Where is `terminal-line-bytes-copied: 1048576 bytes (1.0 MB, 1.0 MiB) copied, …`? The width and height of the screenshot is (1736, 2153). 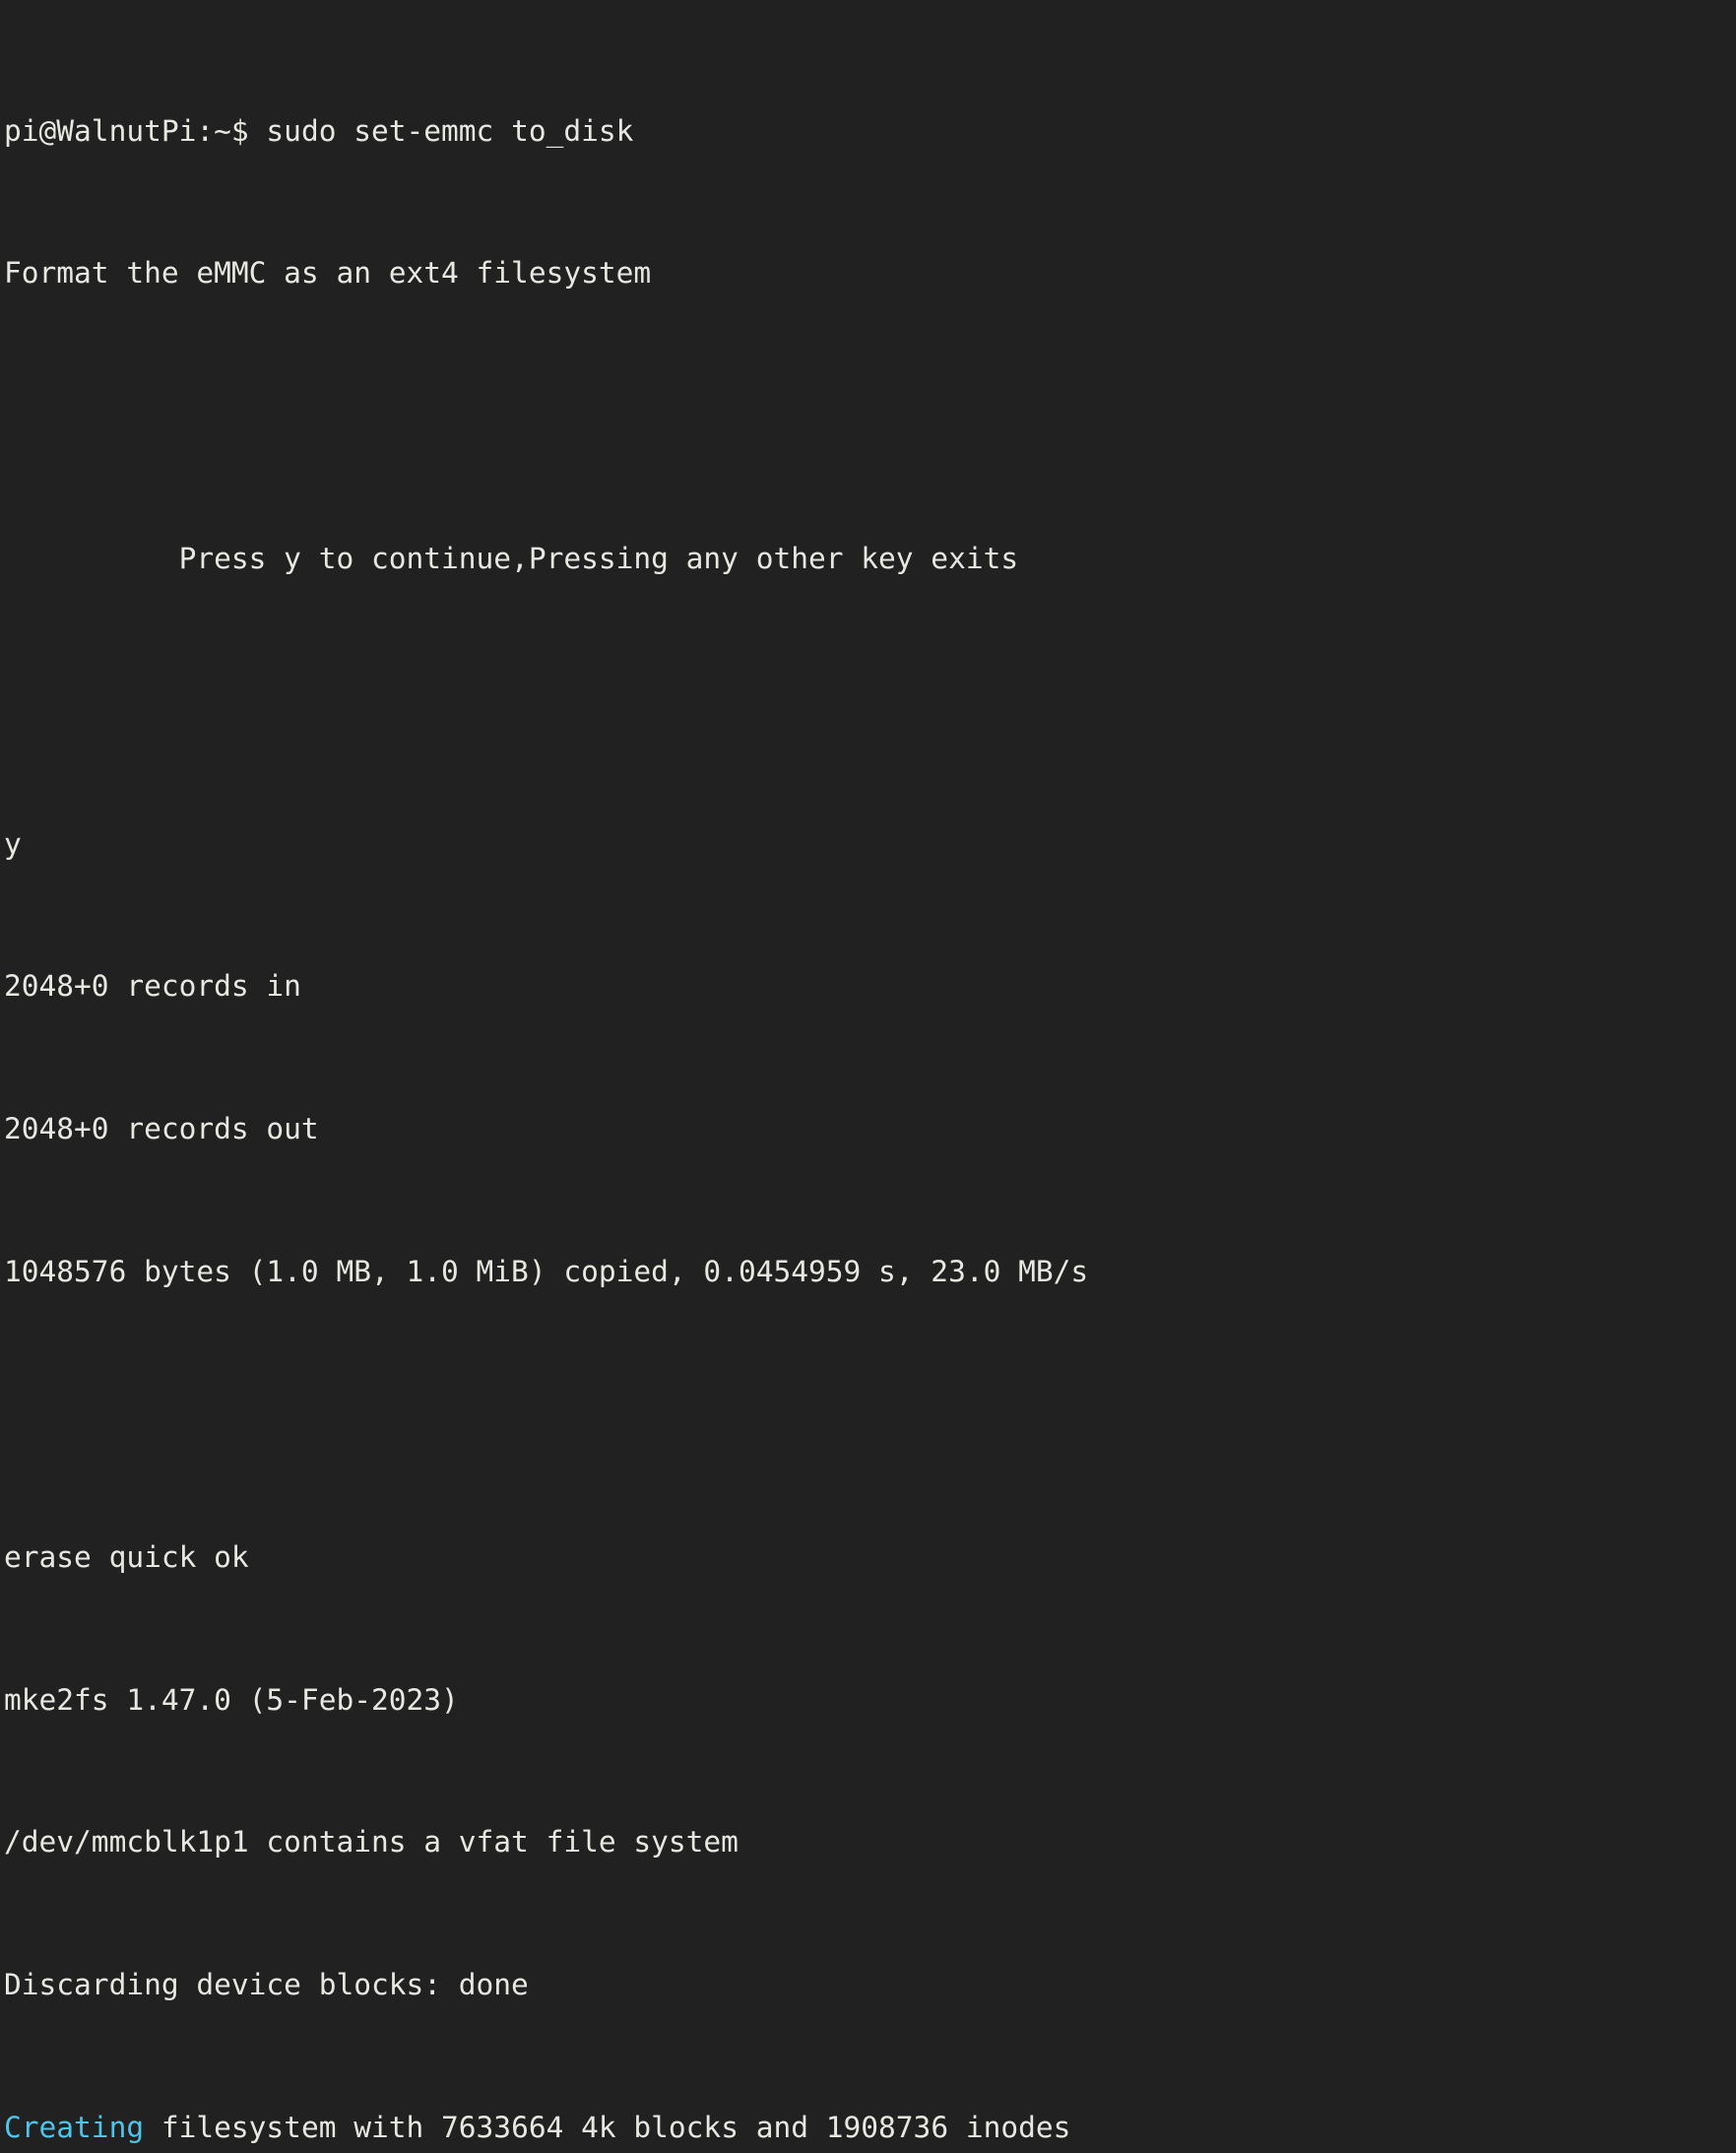 terminal-line-bytes-copied: 1048576 bytes (1.0 MB, 1.0 MiB) copied, … is located at coordinates (547, 1272).